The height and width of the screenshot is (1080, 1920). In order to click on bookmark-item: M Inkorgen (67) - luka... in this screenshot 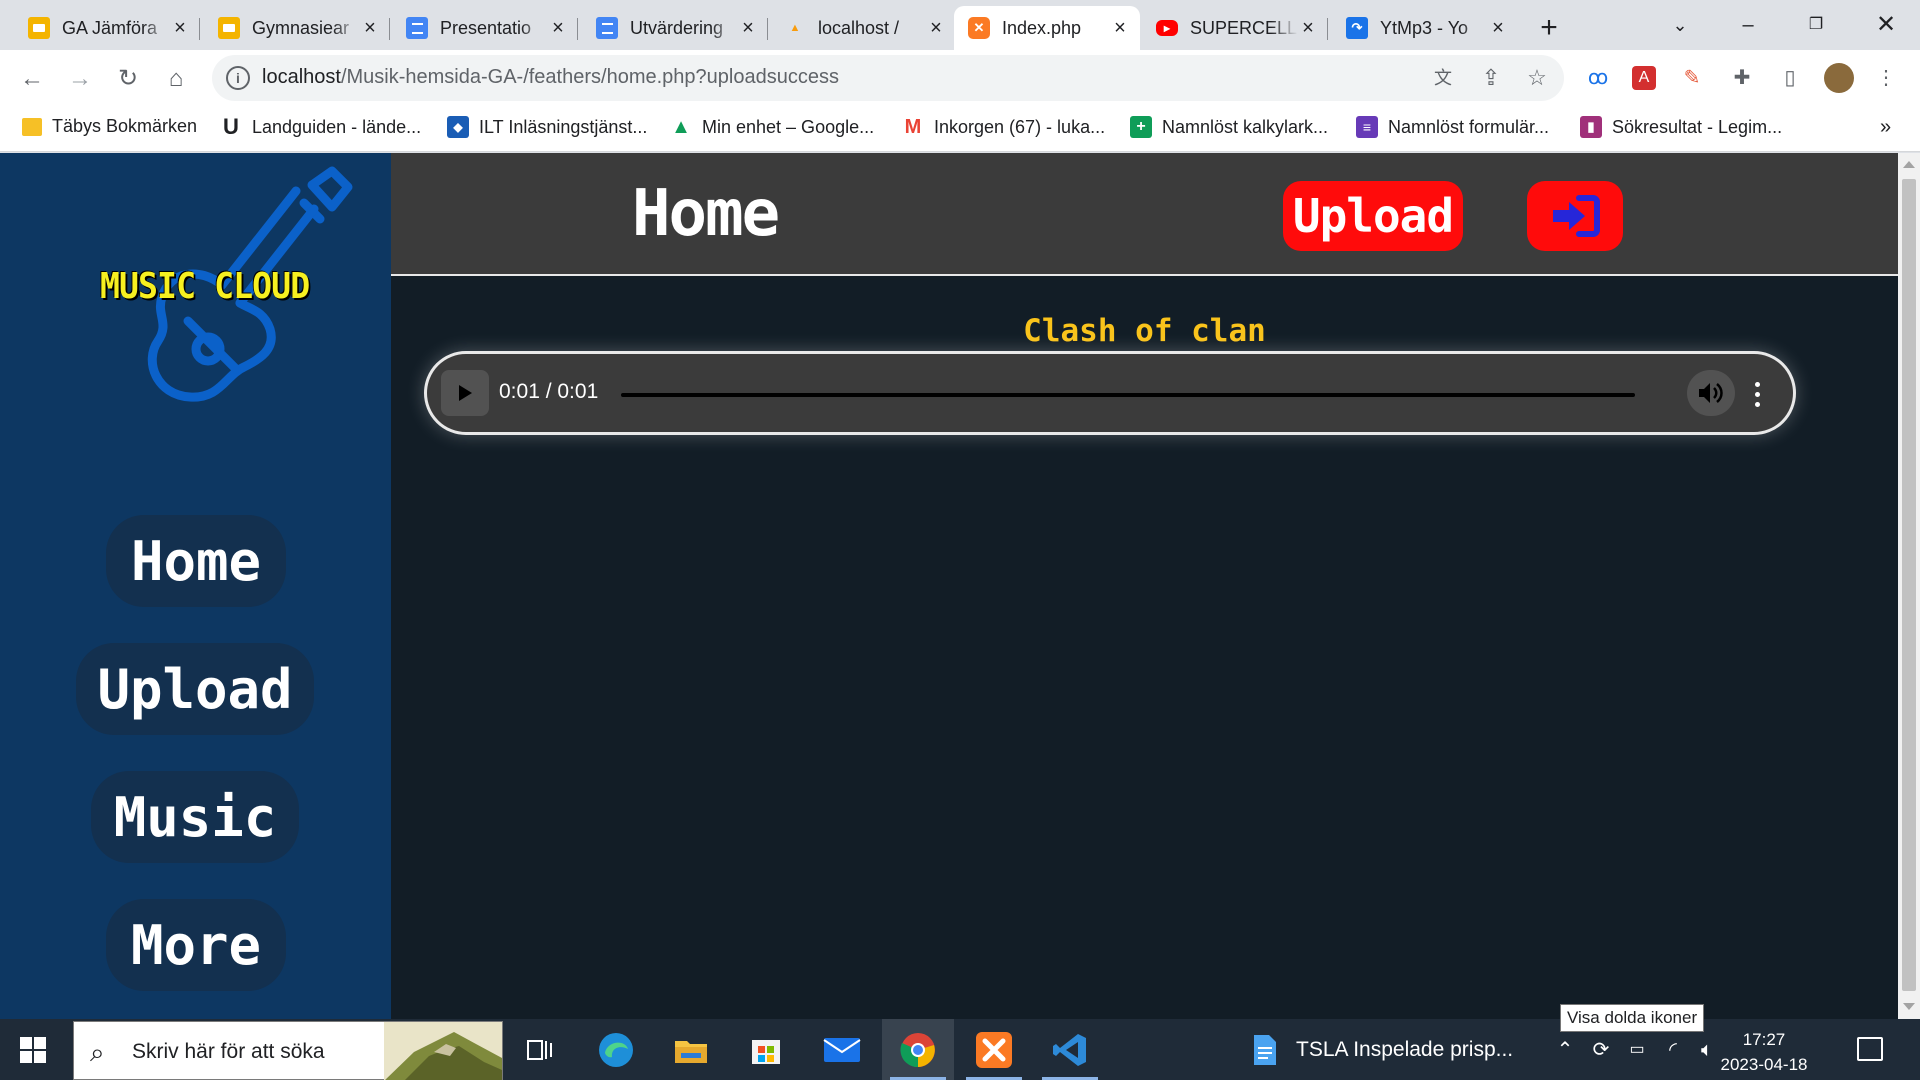, I will do `click(1003, 127)`.